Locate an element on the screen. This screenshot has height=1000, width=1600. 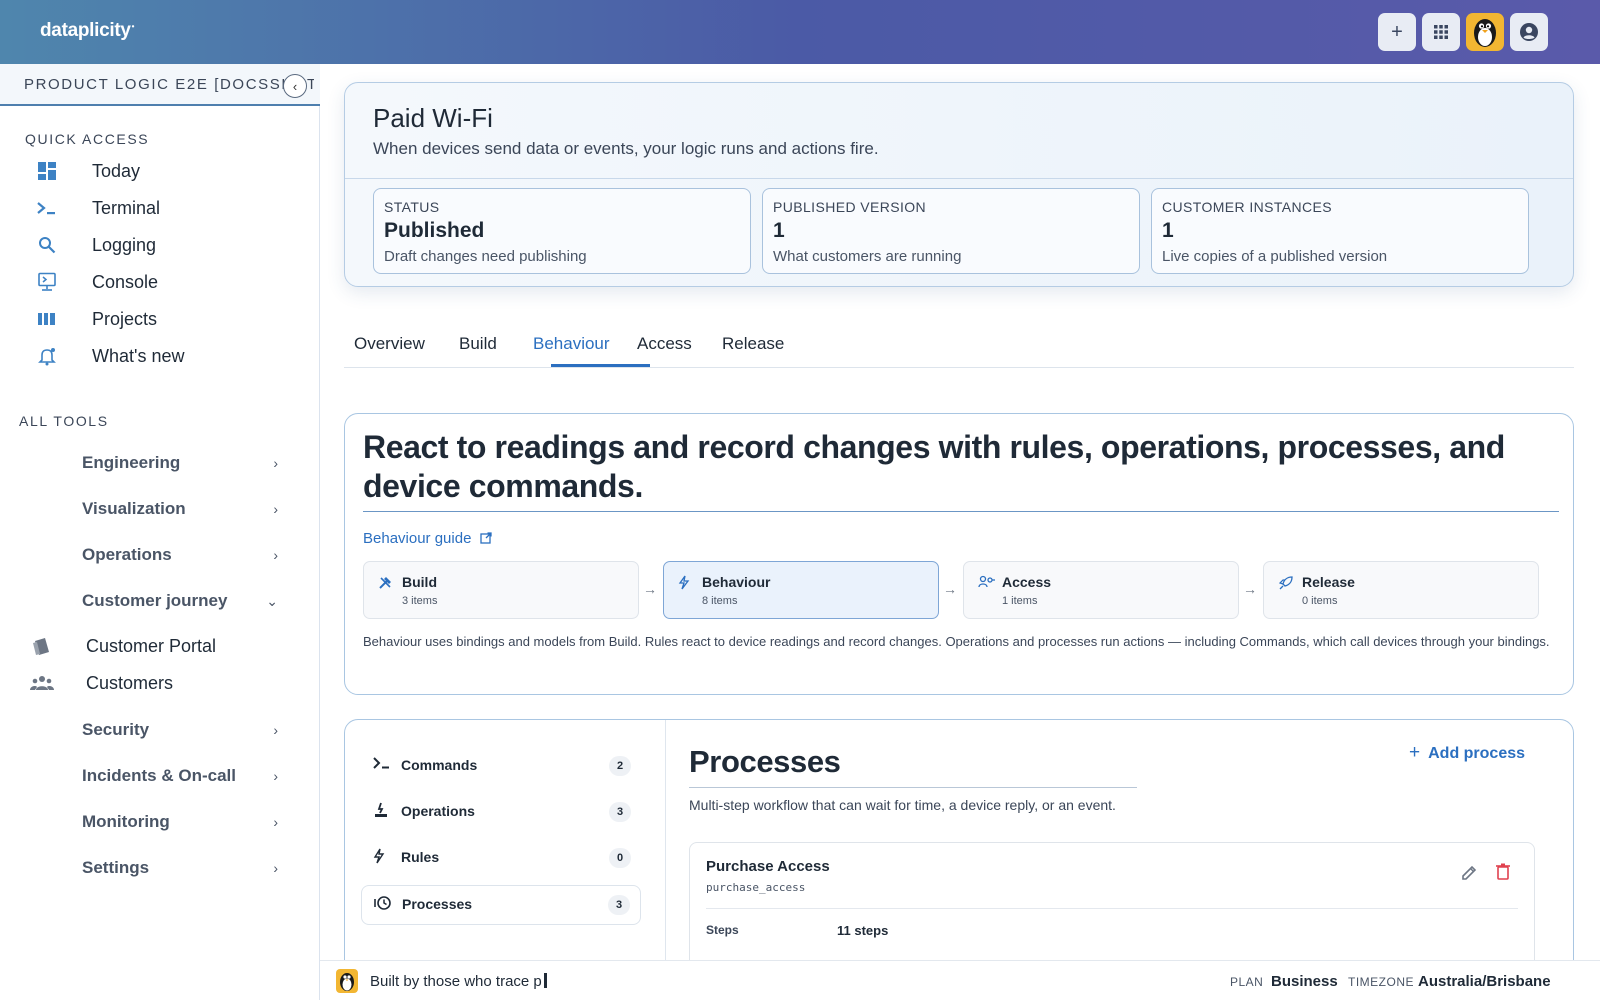
sidebar-group-label: Visualization is located at coordinates (134, 508).